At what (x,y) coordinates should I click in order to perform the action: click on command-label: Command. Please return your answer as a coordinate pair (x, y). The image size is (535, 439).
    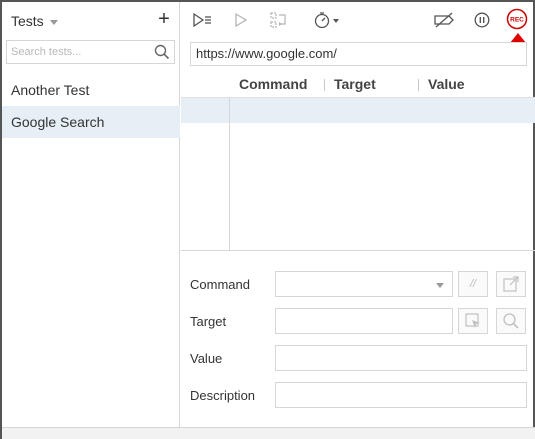
    Looking at the image, I should click on (220, 284).